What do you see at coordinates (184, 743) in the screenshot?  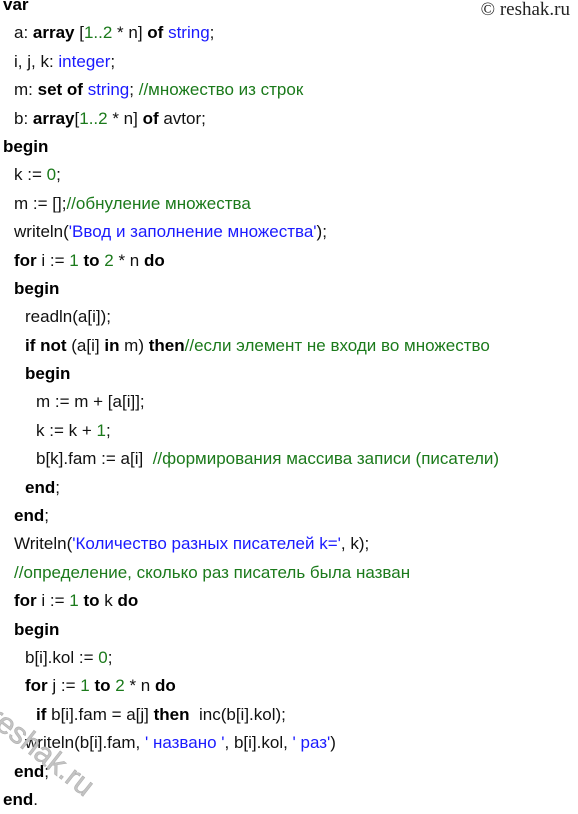 I see `string-literal: ' названо '` at bounding box center [184, 743].